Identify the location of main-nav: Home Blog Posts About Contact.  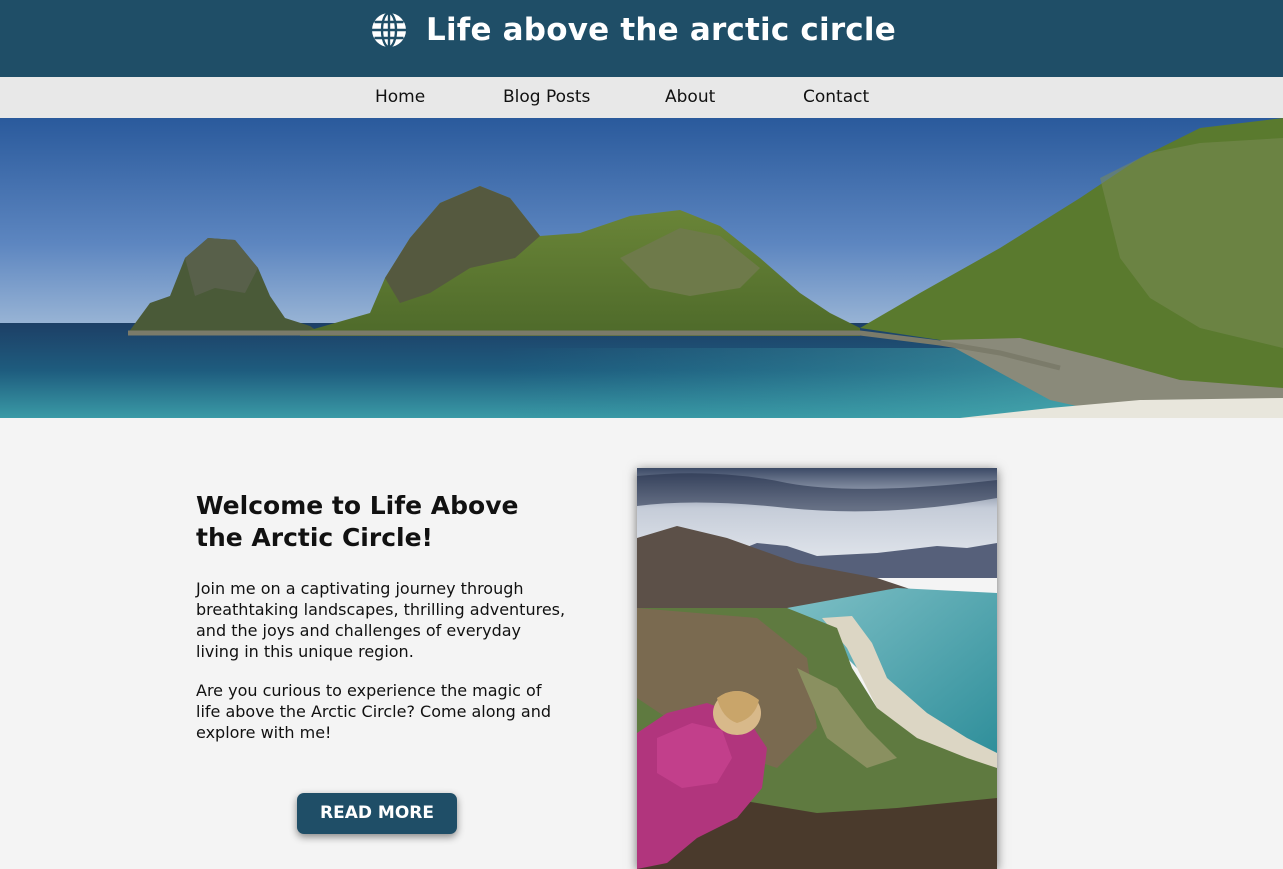
(641, 97).